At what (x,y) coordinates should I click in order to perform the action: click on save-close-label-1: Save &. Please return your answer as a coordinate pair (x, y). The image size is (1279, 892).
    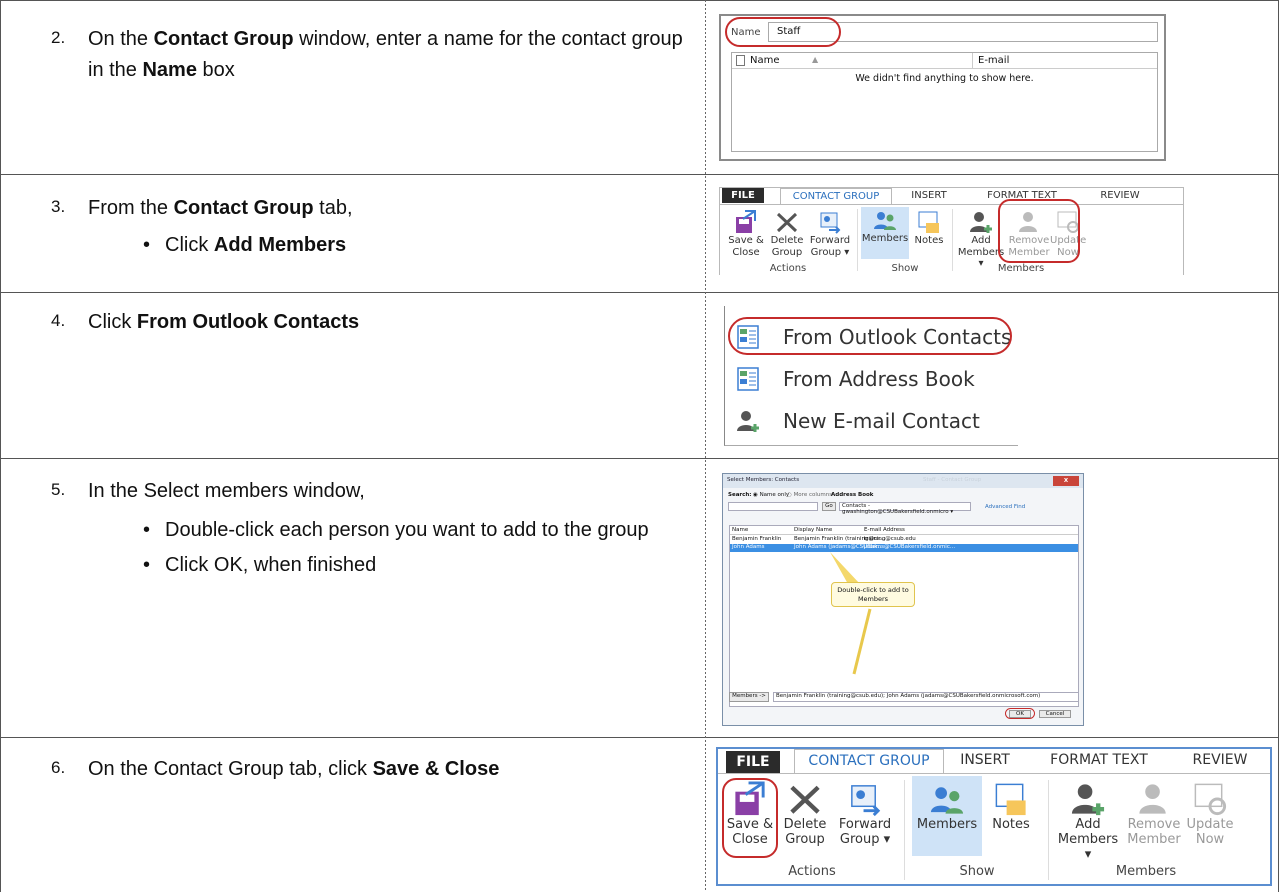
    Looking at the image, I should click on (746, 240).